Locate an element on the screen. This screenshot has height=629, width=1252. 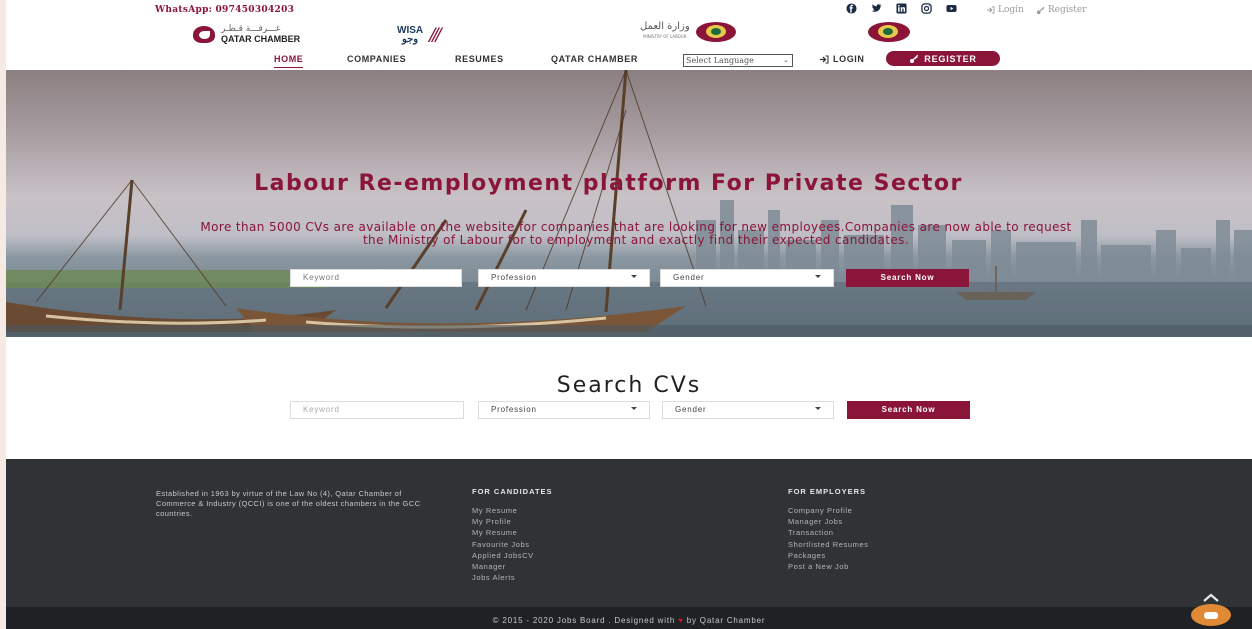
hero-gender-value: Gender is located at coordinates (689, 277).